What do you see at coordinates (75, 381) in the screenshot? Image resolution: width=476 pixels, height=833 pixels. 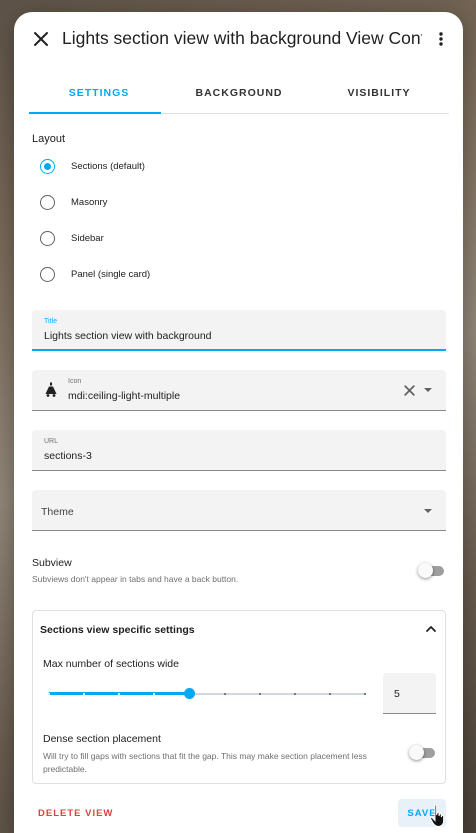 I see `icon-field-label: Icon` at bounding box center [75, 381].